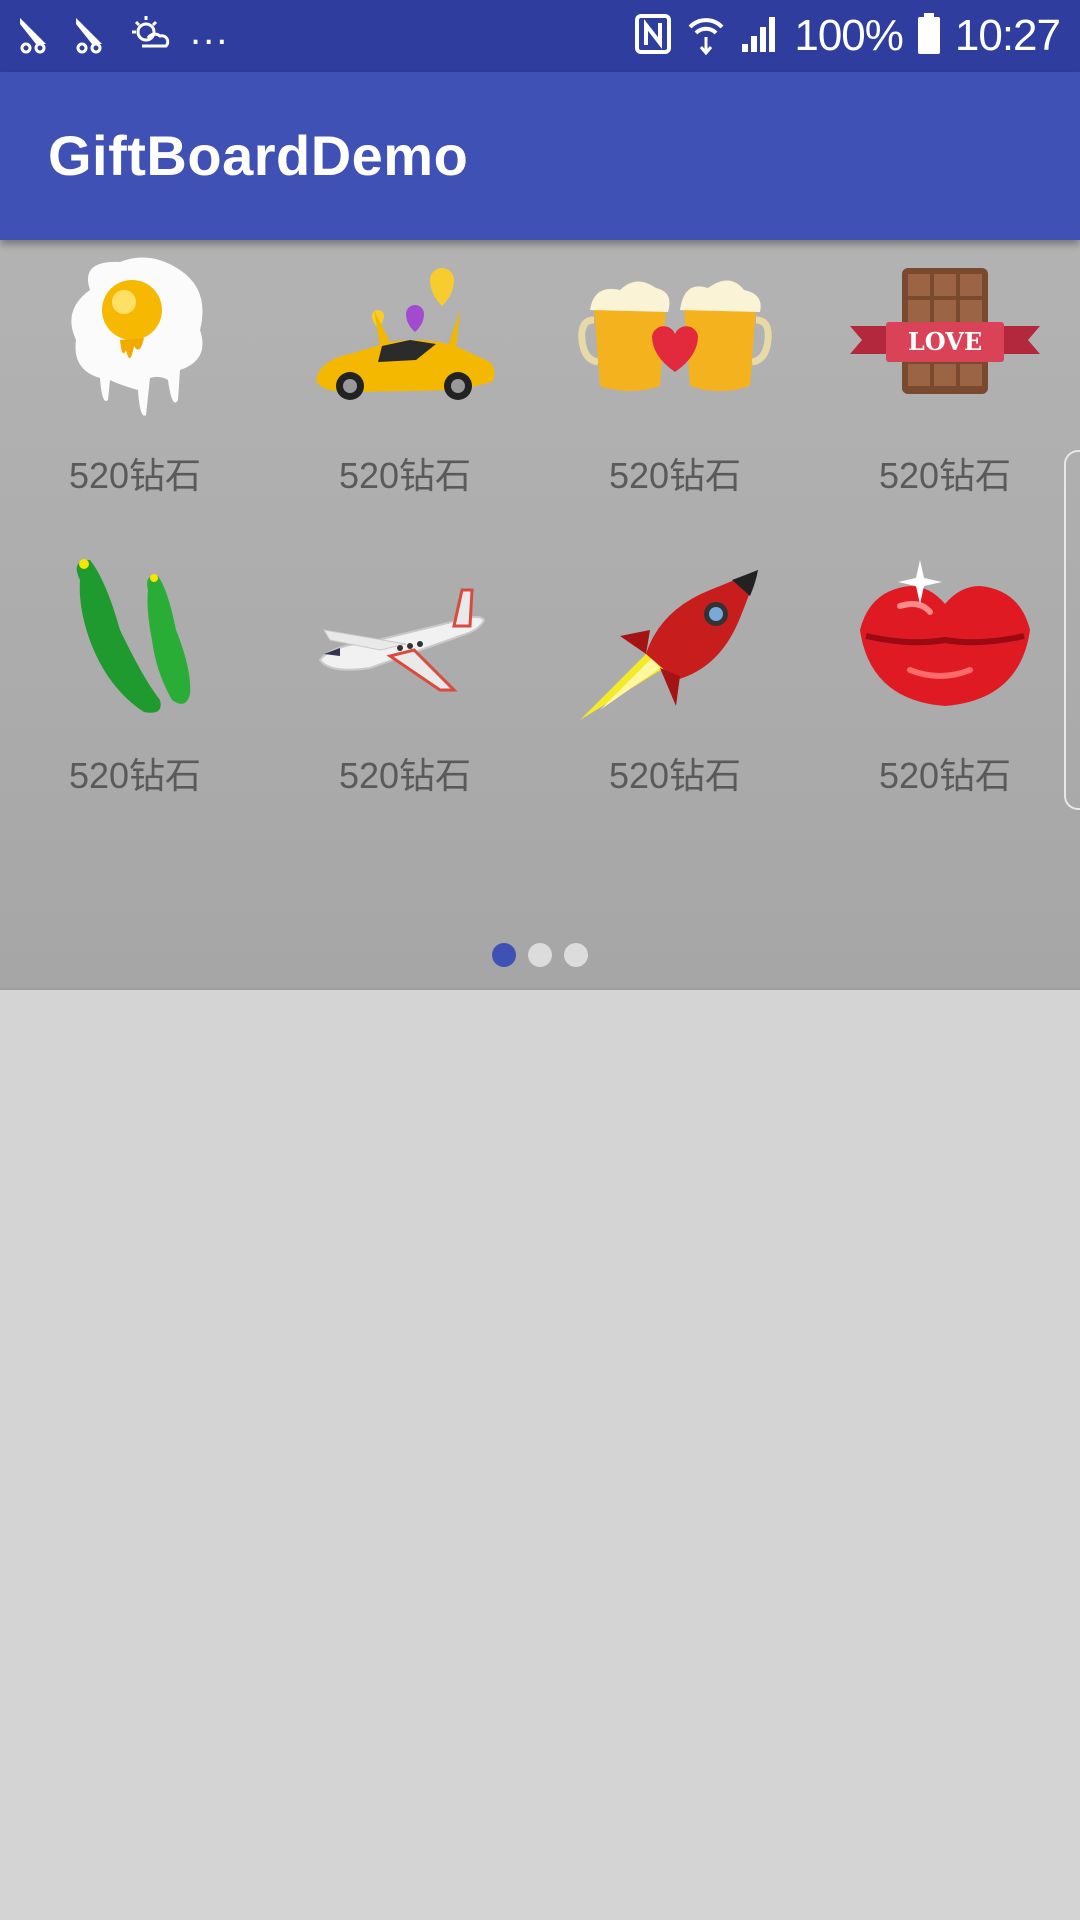  I want to click on battery-percent: 100%, so click(849, 35).